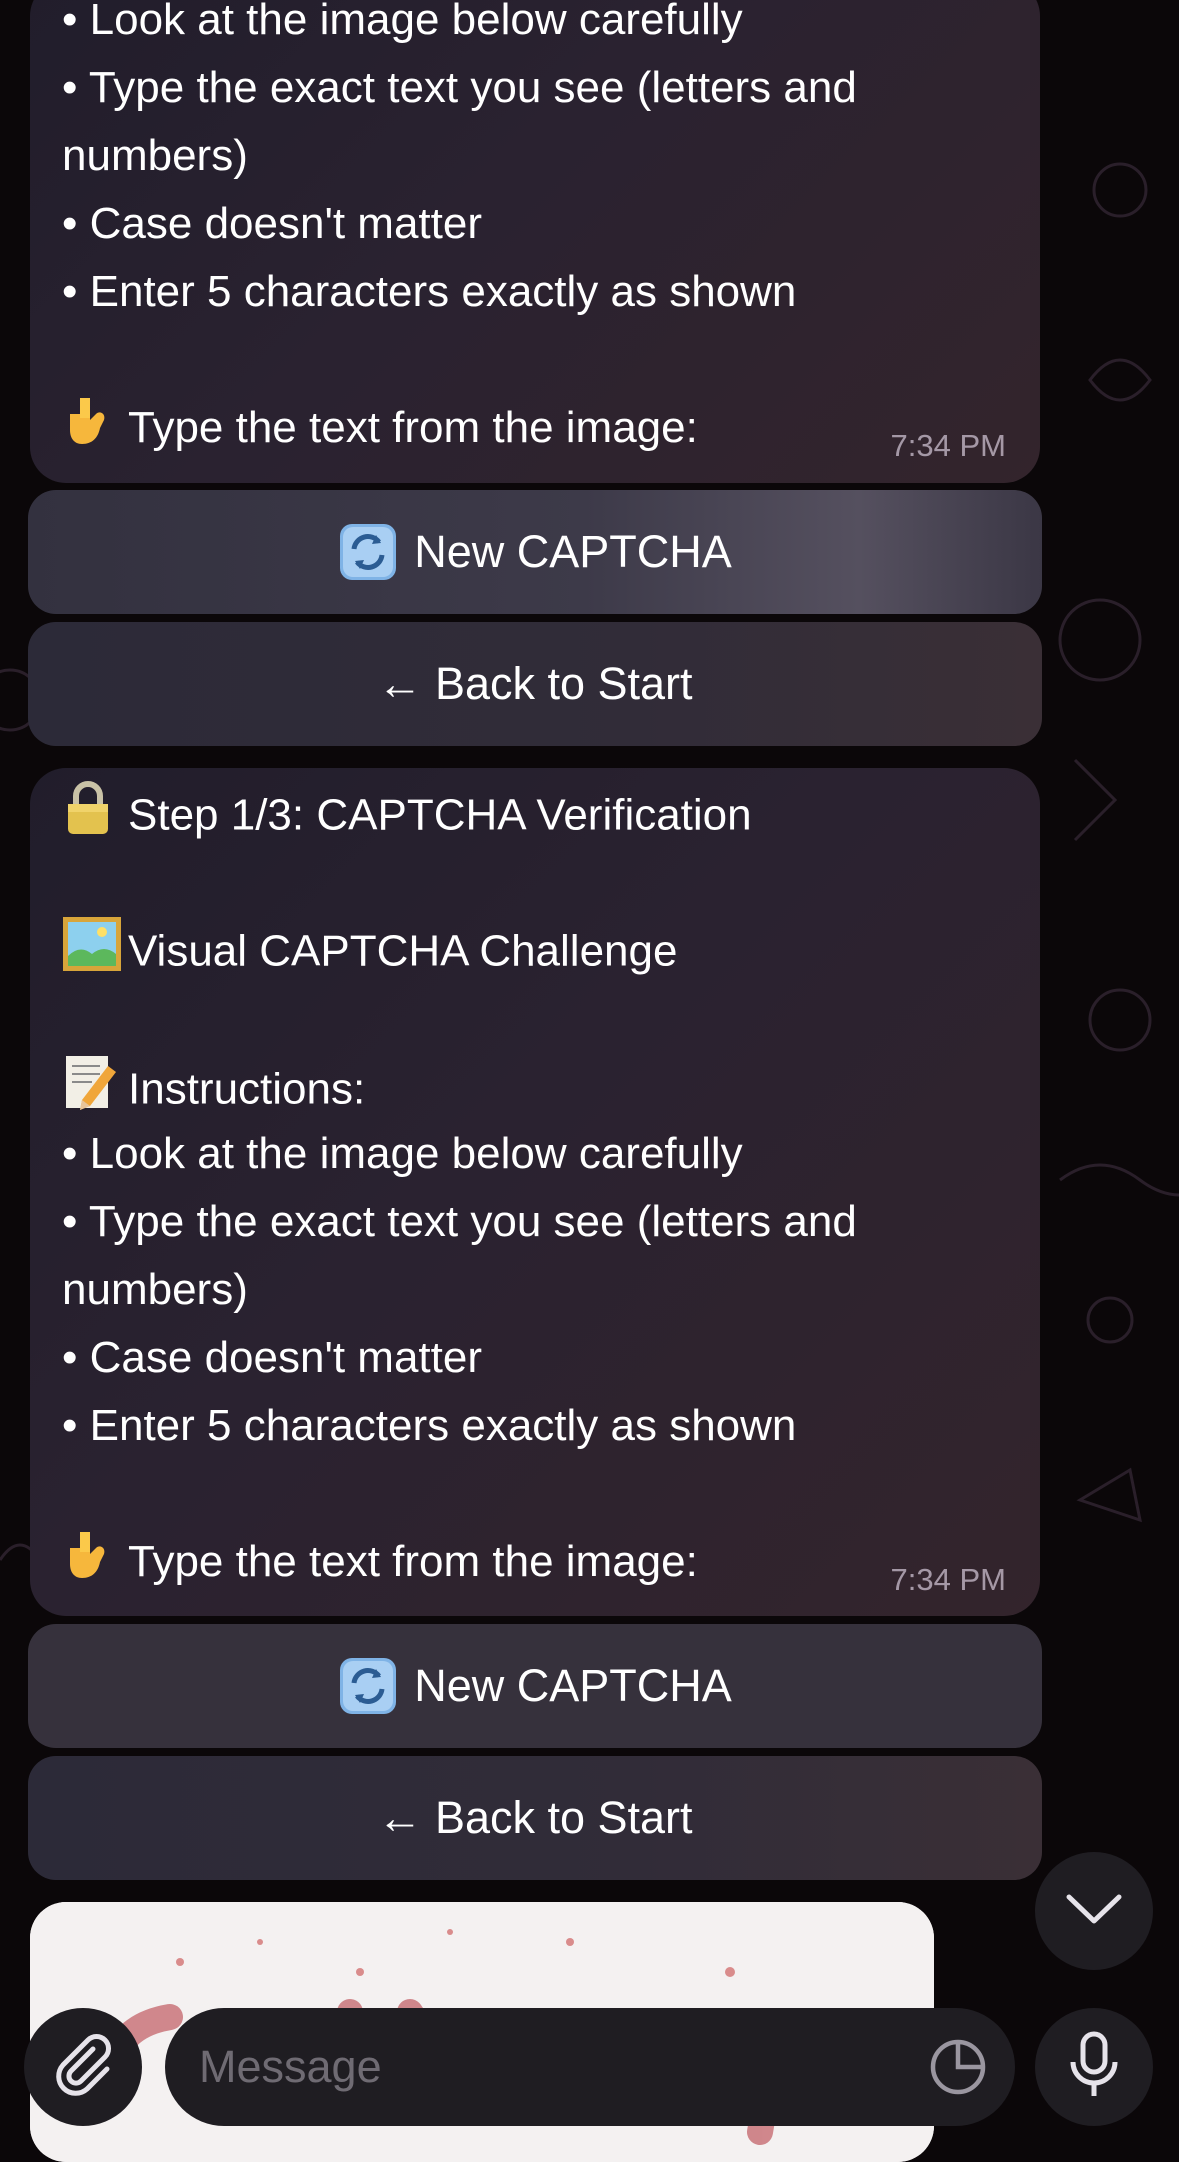 The width and height of the screenshot is (1179, 2162). I want to click on message-input: Message, so click(590, 2067).